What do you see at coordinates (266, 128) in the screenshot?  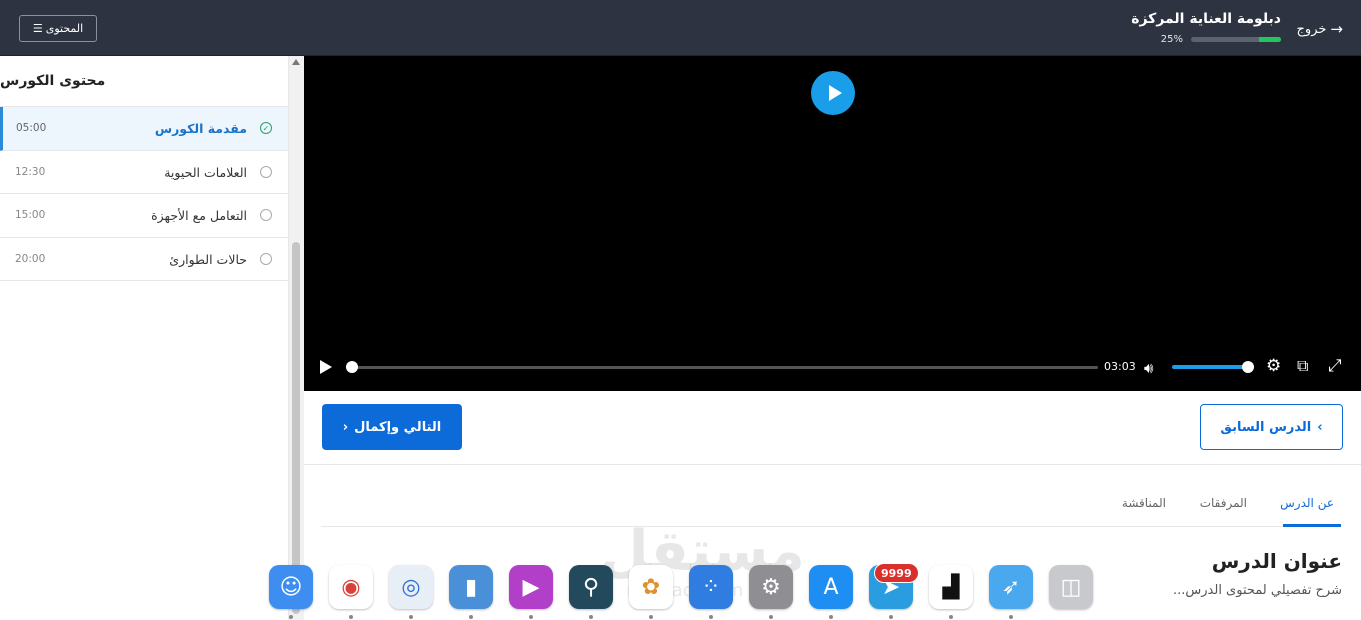 I see `check-circle-icon: ✓` at bounding box center [266, 128].